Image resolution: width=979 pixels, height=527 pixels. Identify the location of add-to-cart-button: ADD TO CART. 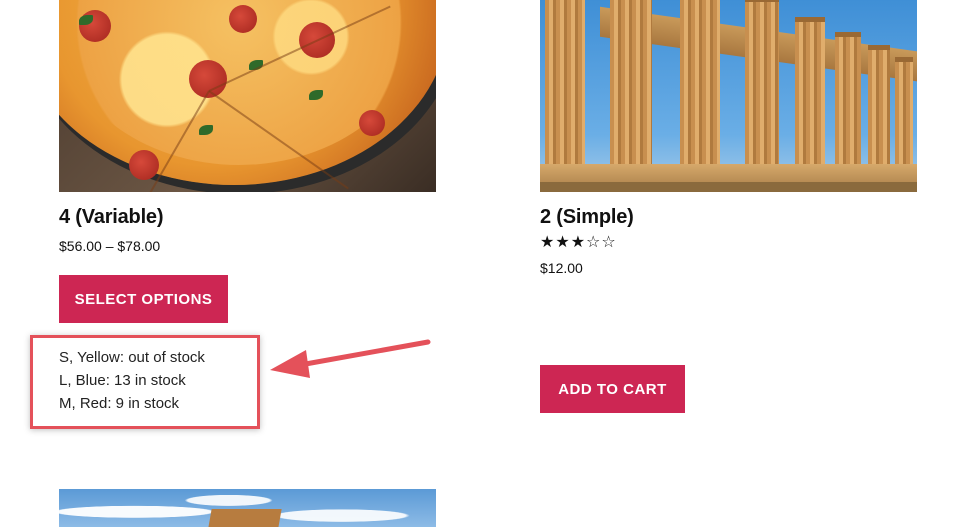
(612, 389).